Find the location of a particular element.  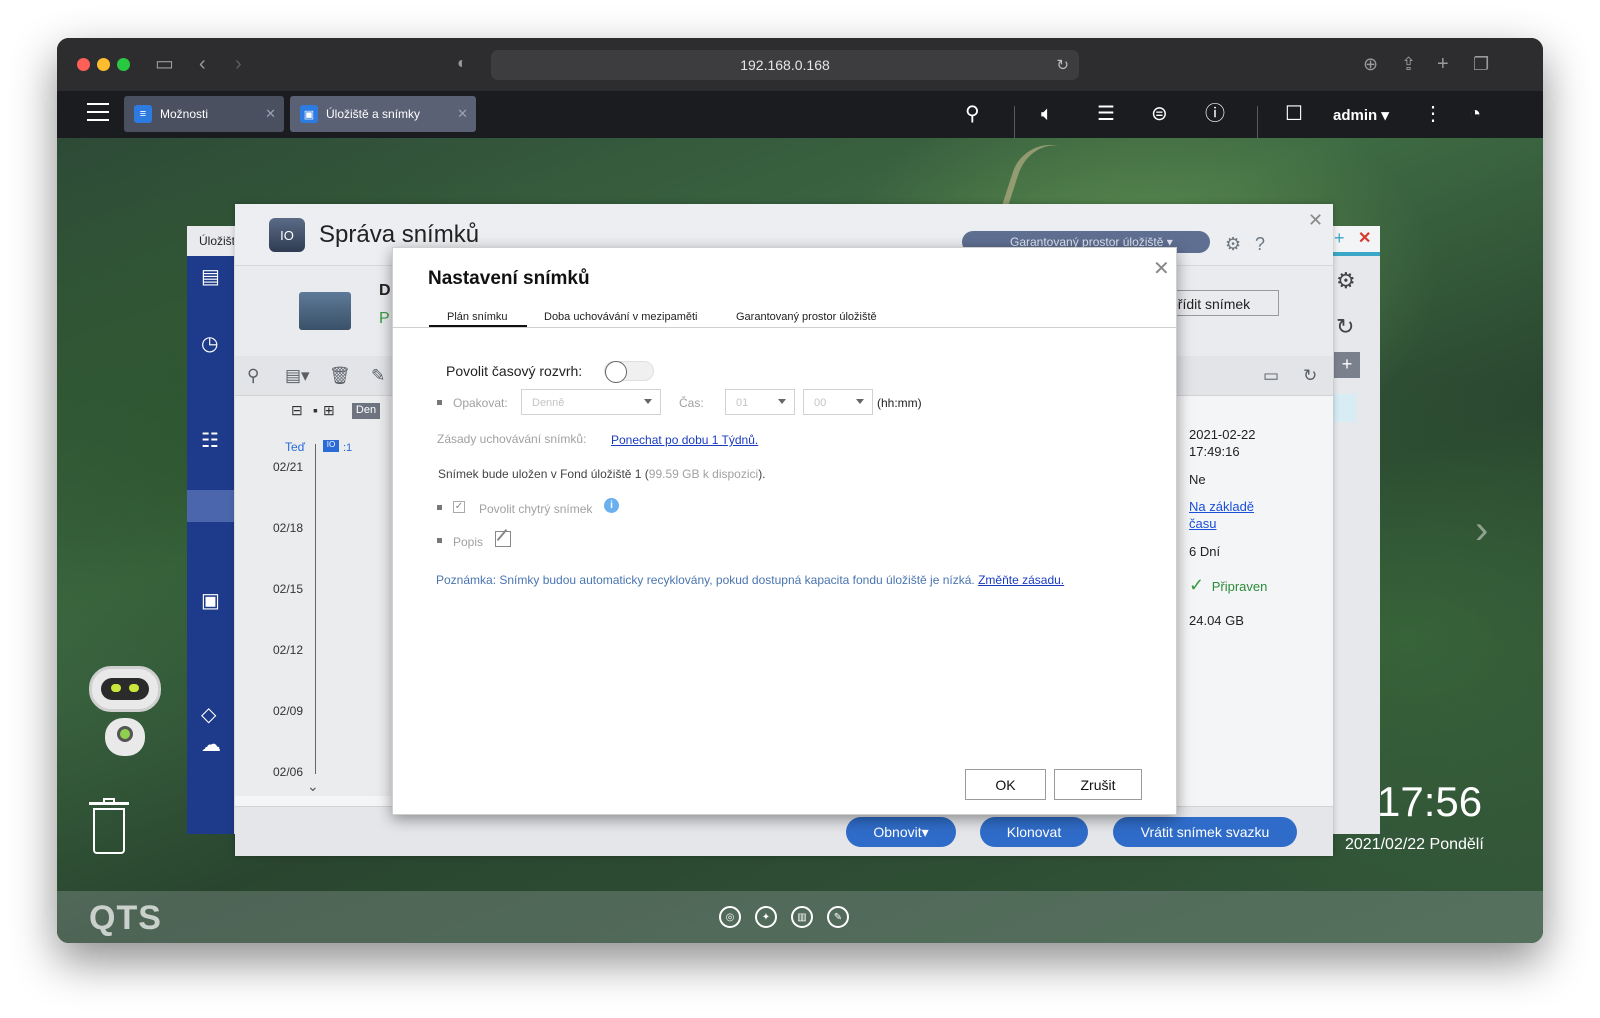

address-bar: 192.168.0.168 ↻ is located at coordinates (785, 65).